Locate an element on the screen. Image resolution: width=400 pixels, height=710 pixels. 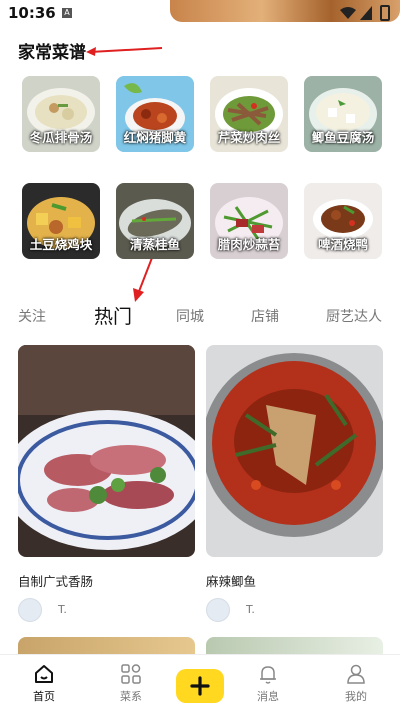
notification-a-icon: A is located at coordinates (67, 13).